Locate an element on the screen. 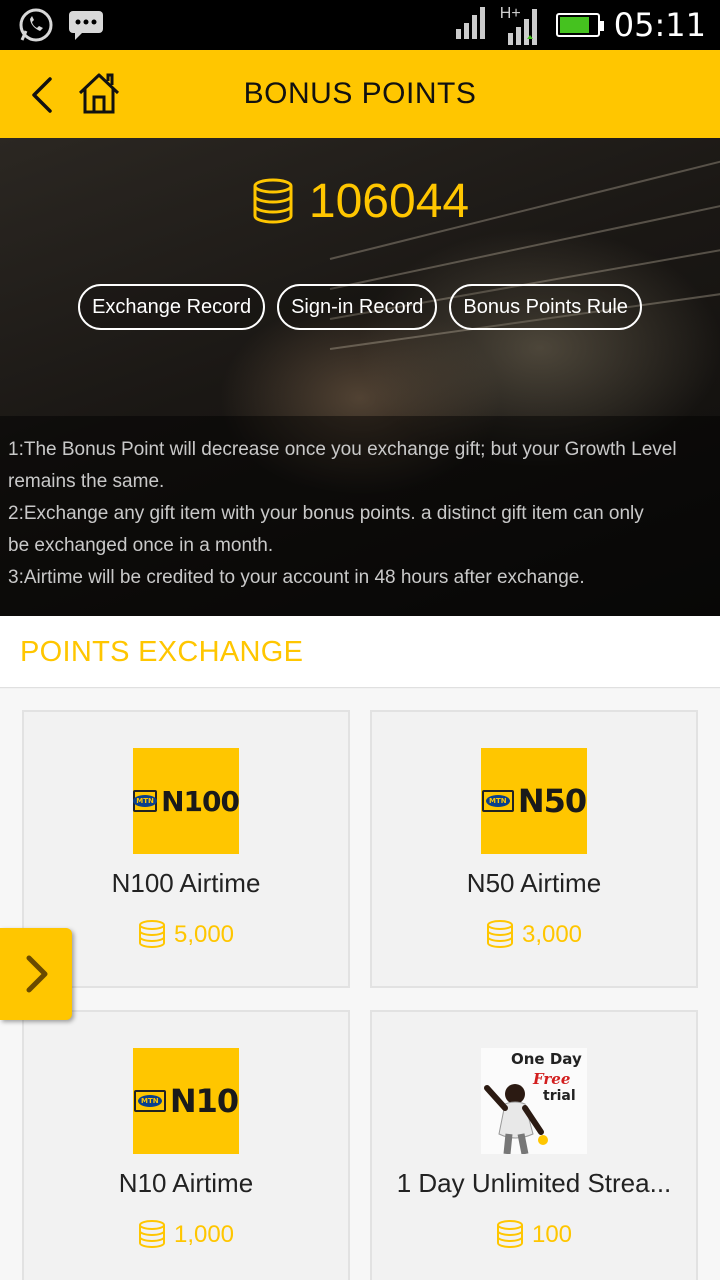 This screenshot has width=720, height=1280. battery-icon is located at coordinates (579, 25).